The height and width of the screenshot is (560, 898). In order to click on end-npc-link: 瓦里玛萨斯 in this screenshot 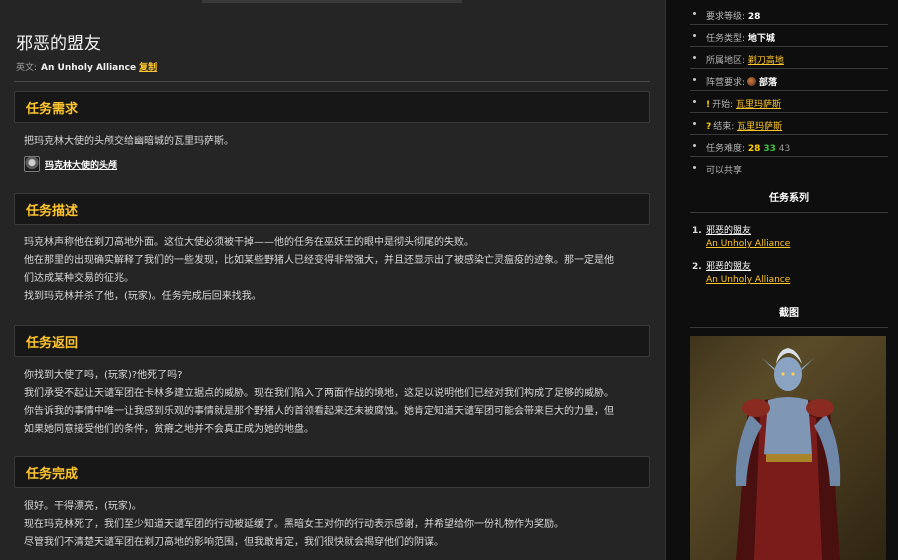, I will do `click(759, 127)`.